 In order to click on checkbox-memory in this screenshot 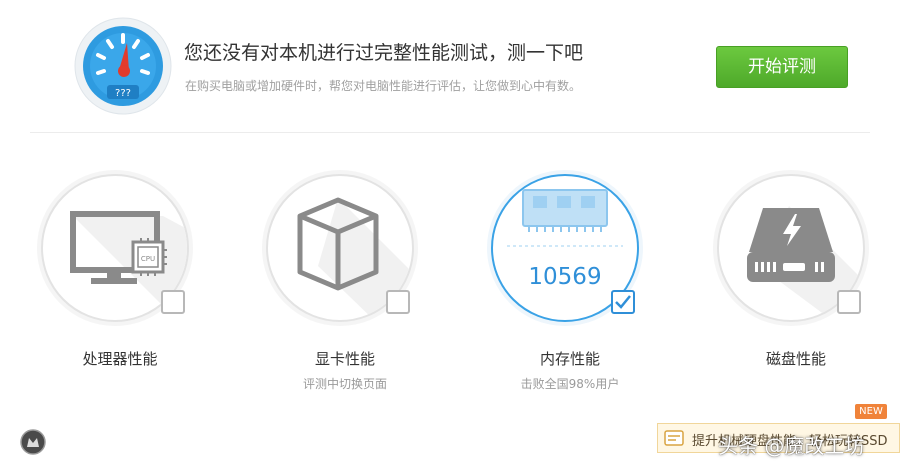, I will do `click(623, 302)`.